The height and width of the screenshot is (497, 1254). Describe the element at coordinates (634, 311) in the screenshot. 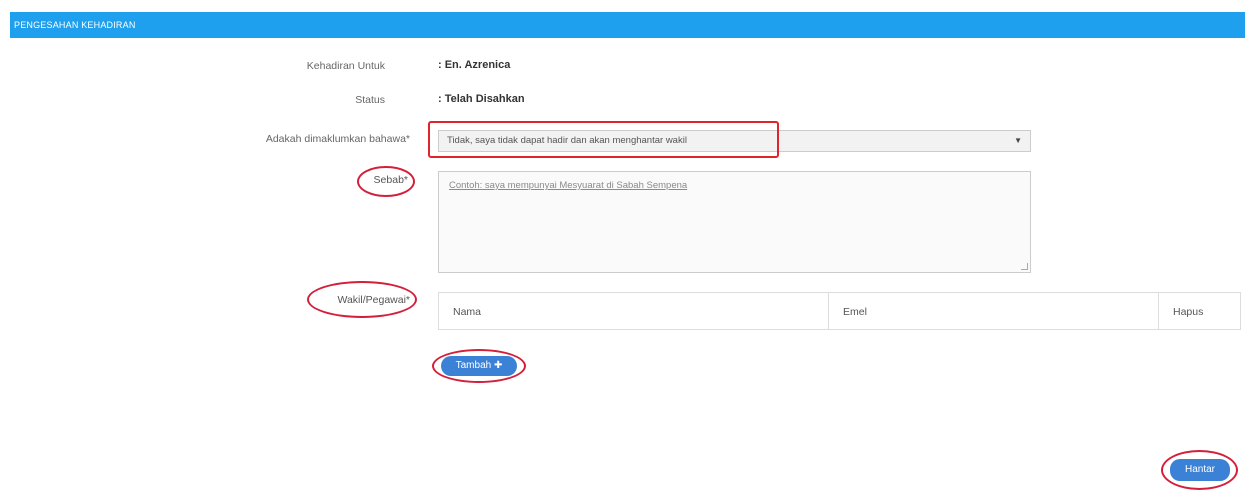

I see `table-header-name: Nama` at that location.